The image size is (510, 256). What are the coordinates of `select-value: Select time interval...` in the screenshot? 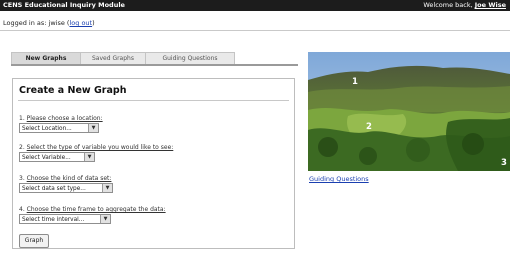 It's located at (53, 220).